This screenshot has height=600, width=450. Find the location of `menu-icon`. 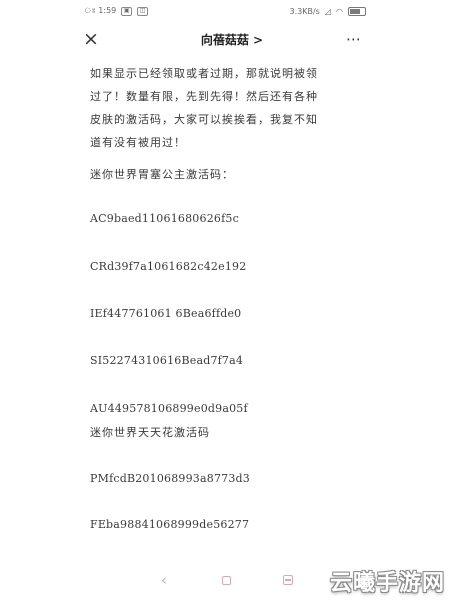

menu-icon is located at coordinates (288, 580).